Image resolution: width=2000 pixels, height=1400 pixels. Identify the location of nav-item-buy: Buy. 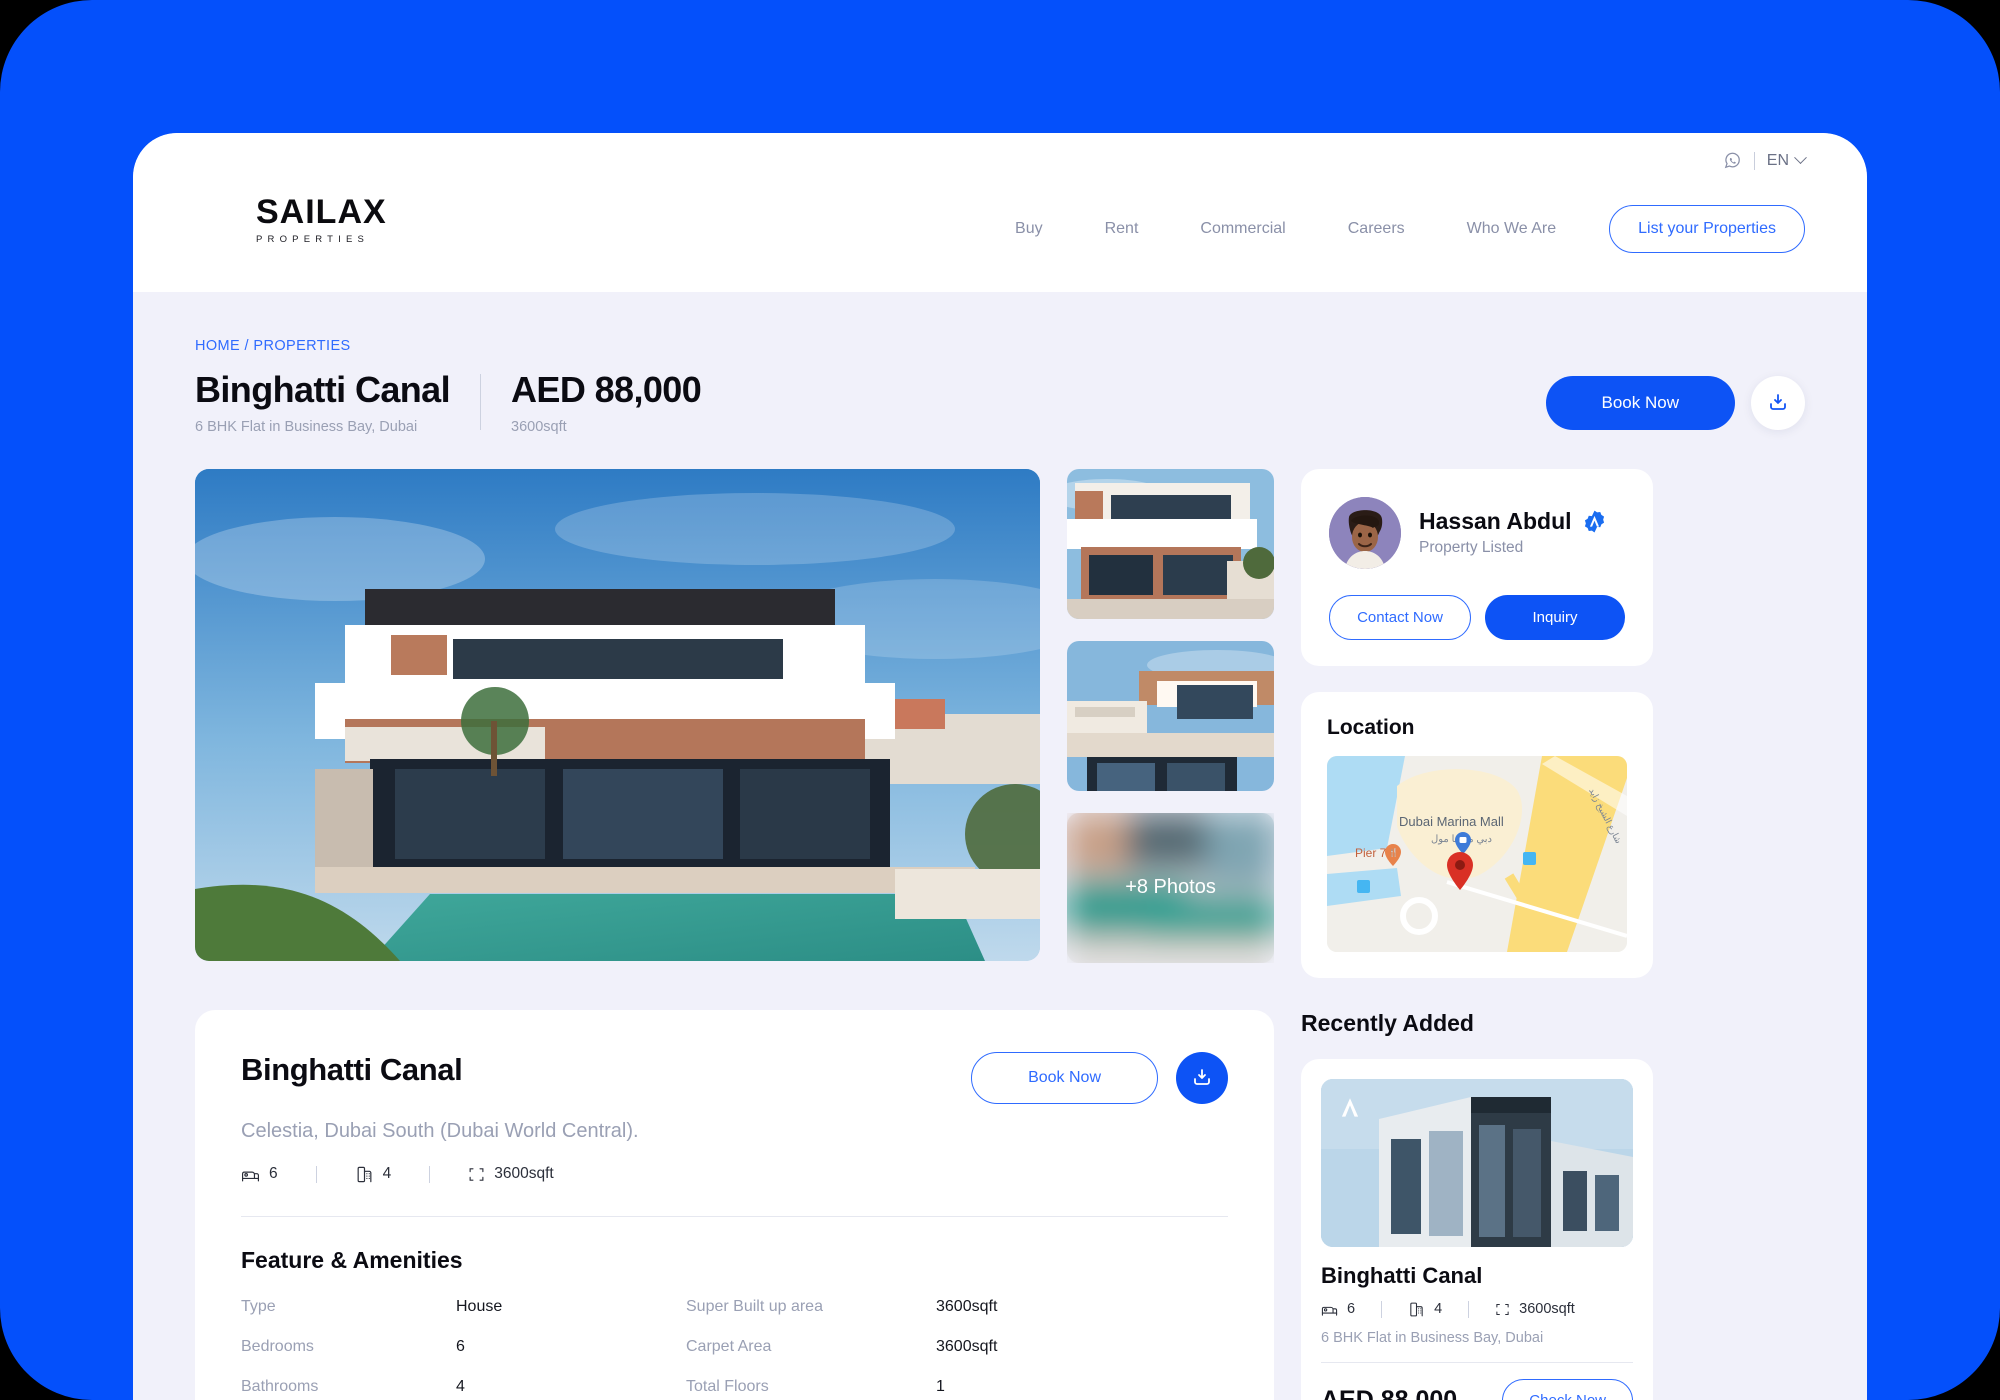
(1029, 229).